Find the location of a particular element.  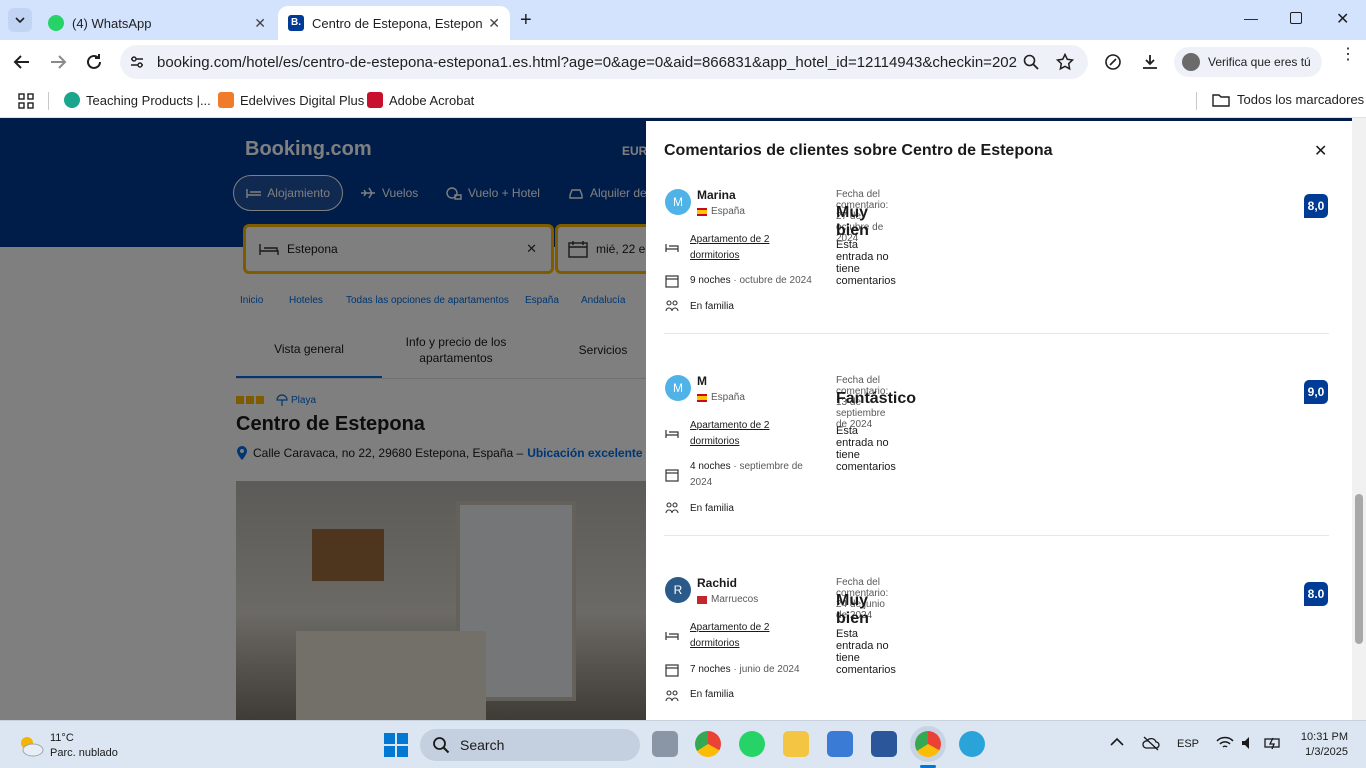

downloads-button is located at coordinates (1150, 62).